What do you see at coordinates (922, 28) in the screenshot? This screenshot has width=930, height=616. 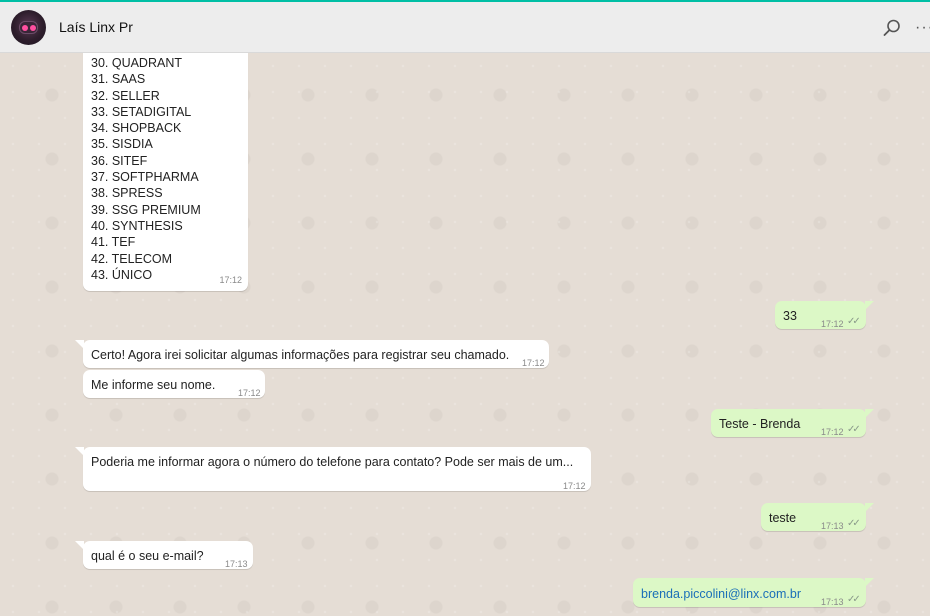 I see `more-options-icon: ···` at bounding box center [922, 28].